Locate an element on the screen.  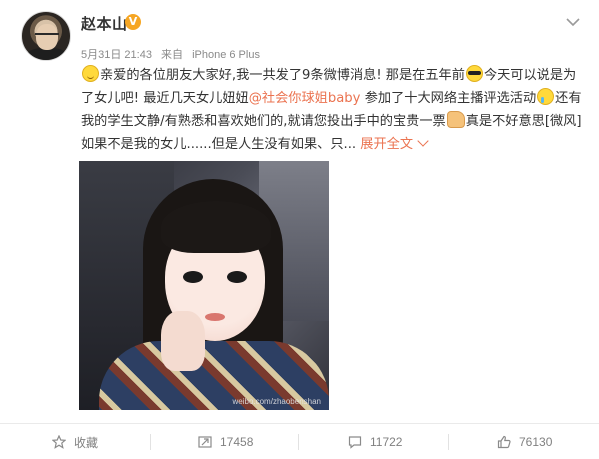
avatar is located at coordinates (46, 36).